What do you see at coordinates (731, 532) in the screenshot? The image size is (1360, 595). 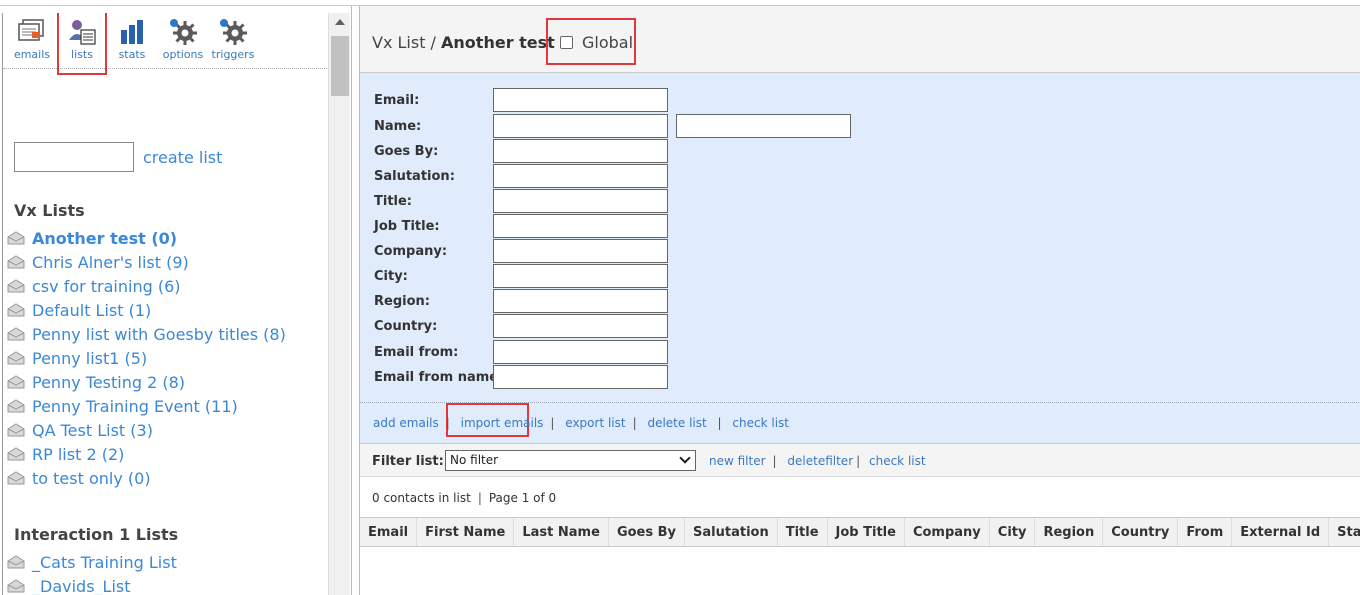 I see `column-header: Salutation` at bounding box center [731, 532].